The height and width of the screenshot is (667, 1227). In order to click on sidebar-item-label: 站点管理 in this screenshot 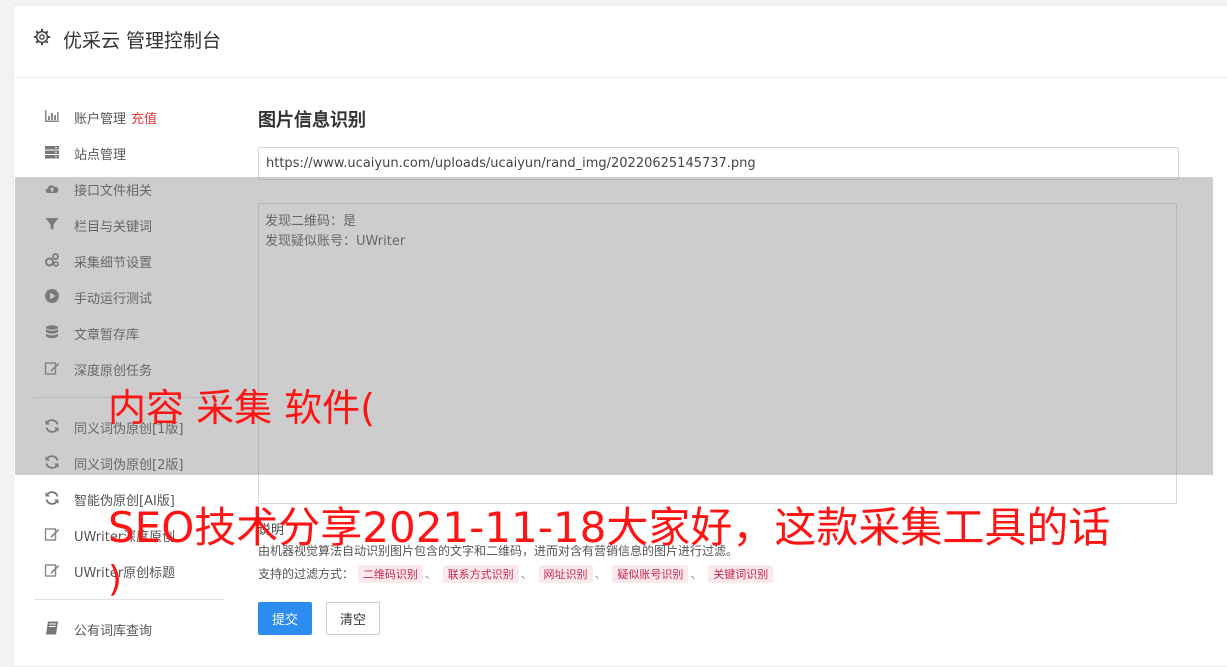, I will do `click(100, 155)`.